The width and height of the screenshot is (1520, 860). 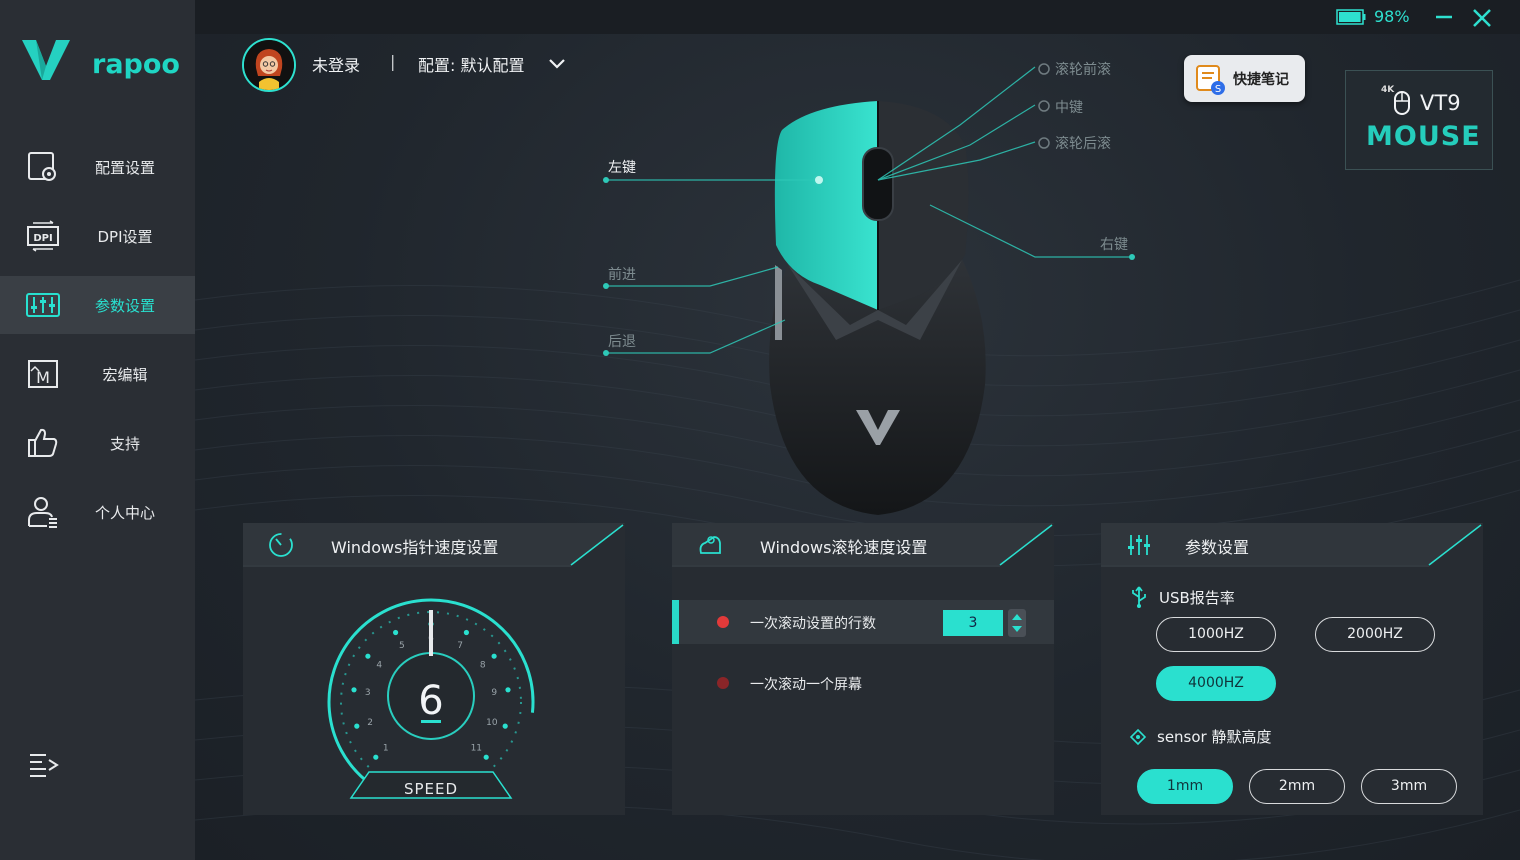 I want to click on scroll-wheel-icon, so click(x=710, y=545).